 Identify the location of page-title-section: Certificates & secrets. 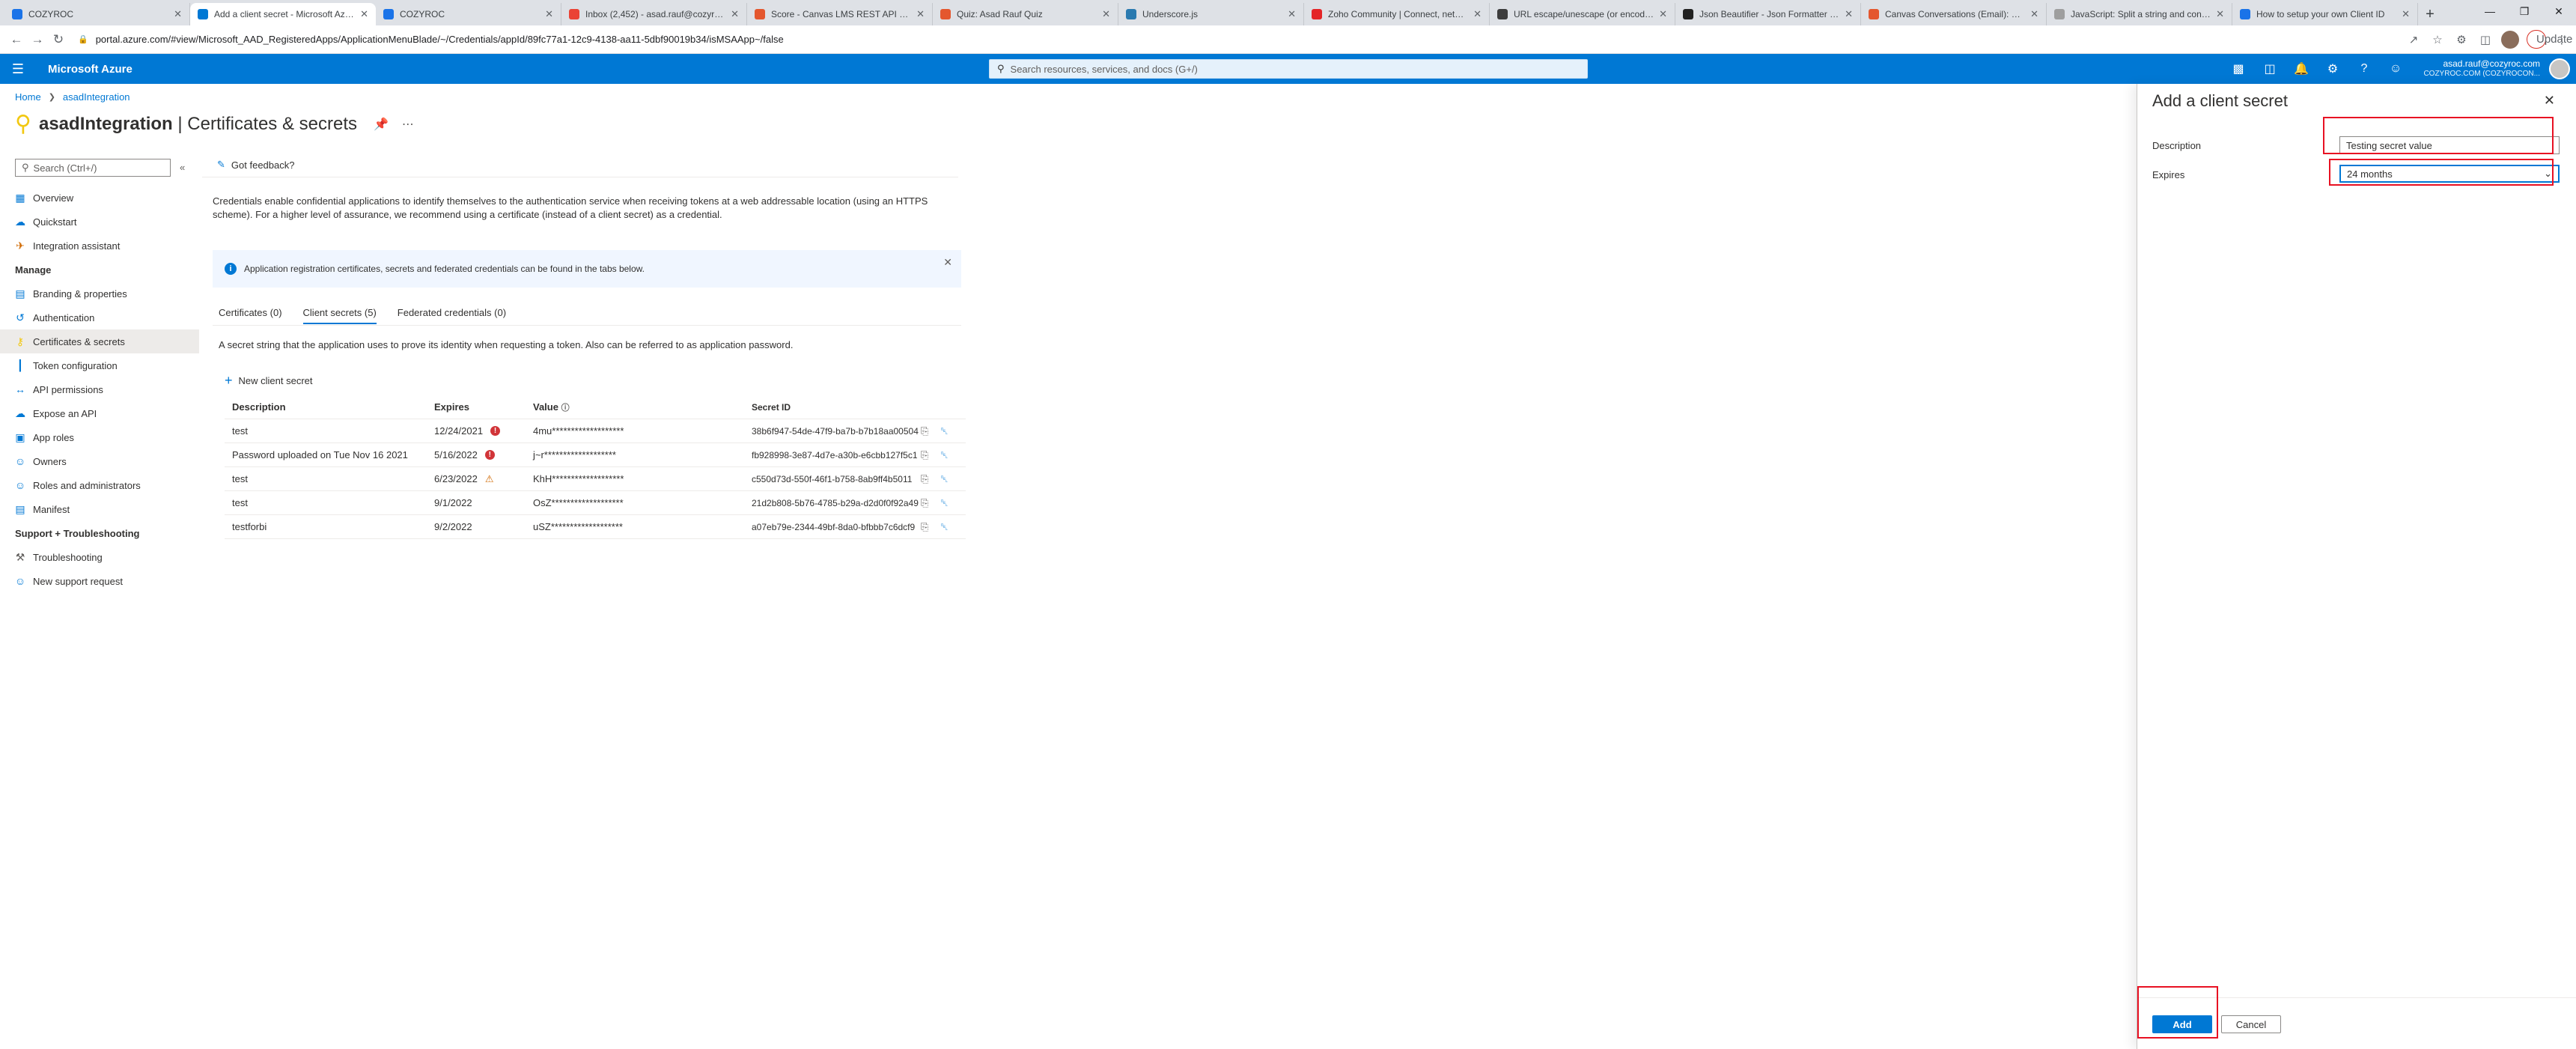
(272, 123).